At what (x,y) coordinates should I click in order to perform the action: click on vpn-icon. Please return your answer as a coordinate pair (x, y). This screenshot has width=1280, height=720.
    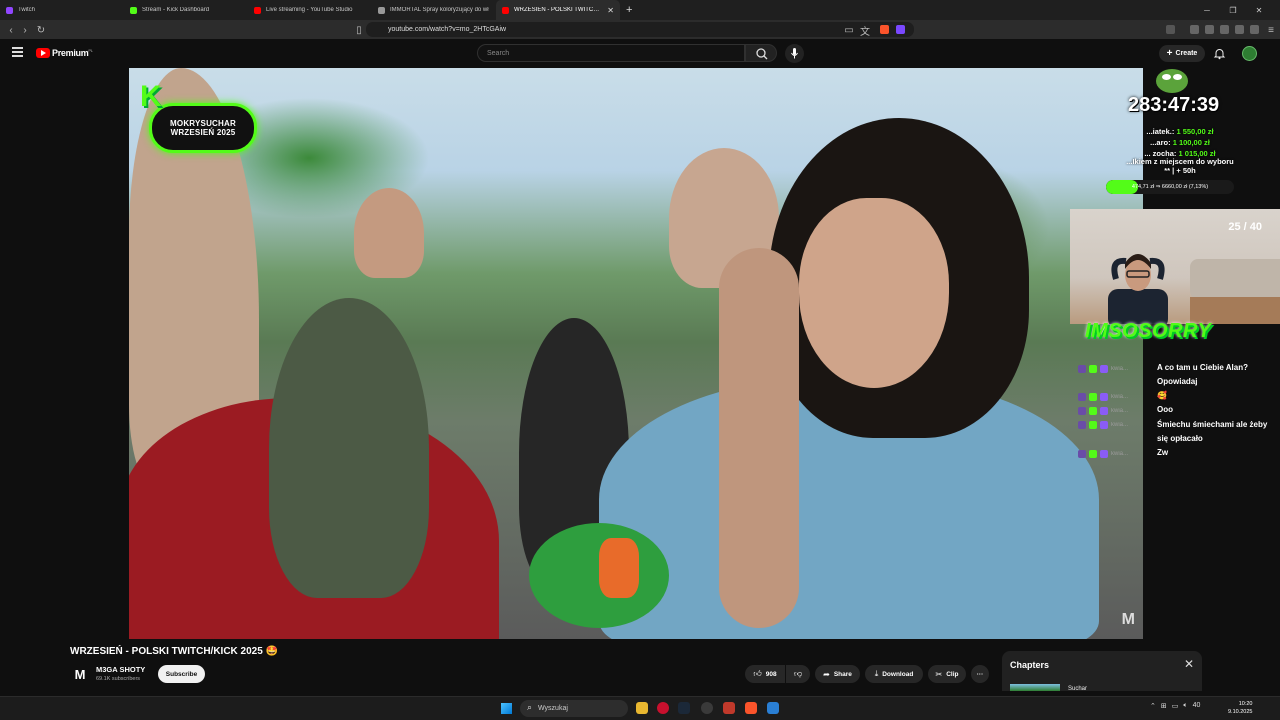
    Looking at the image, I should click on (1254, 29).